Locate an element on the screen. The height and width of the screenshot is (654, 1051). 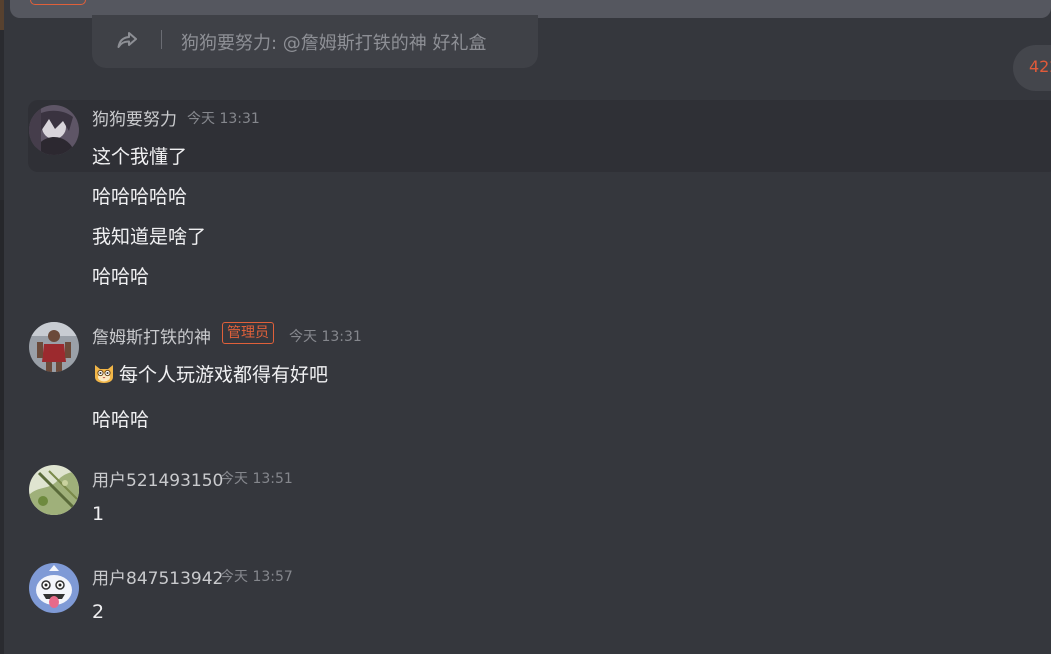
timestamp: 今天 13:51 is located at coordinates (256, 479).